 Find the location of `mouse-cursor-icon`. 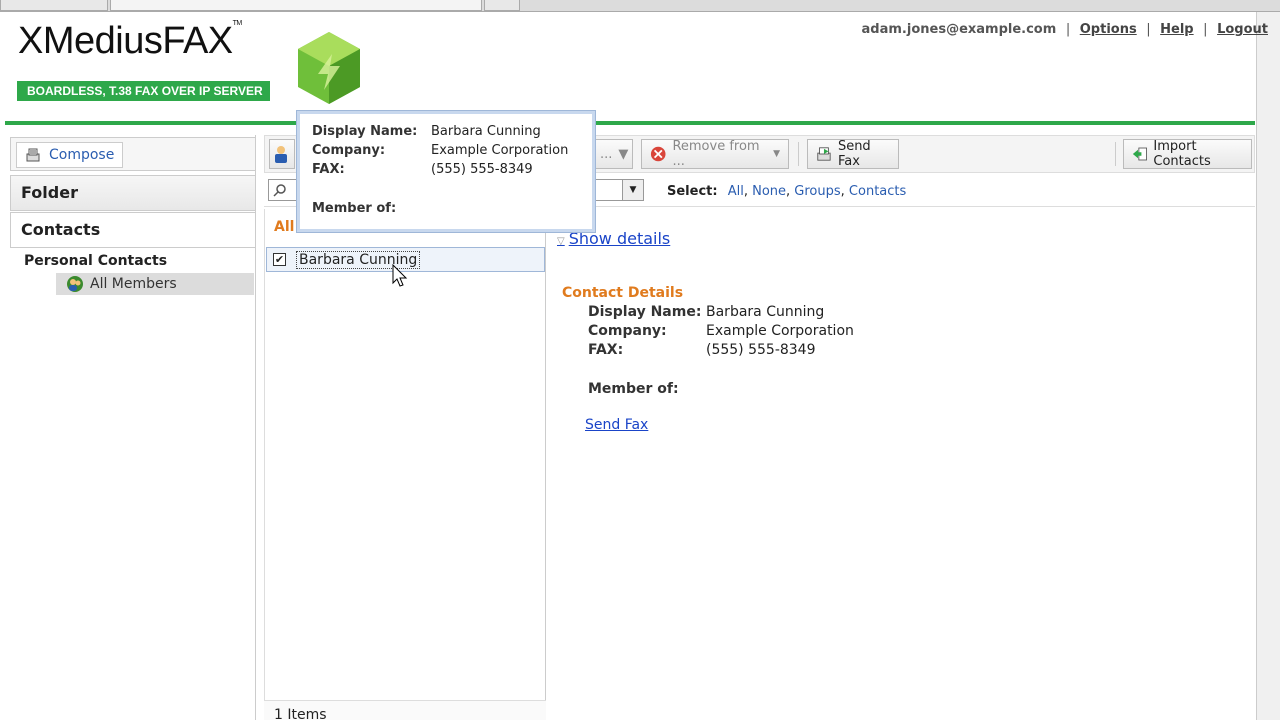

mouse-cursor-icon is located at coordinates (400, 275).